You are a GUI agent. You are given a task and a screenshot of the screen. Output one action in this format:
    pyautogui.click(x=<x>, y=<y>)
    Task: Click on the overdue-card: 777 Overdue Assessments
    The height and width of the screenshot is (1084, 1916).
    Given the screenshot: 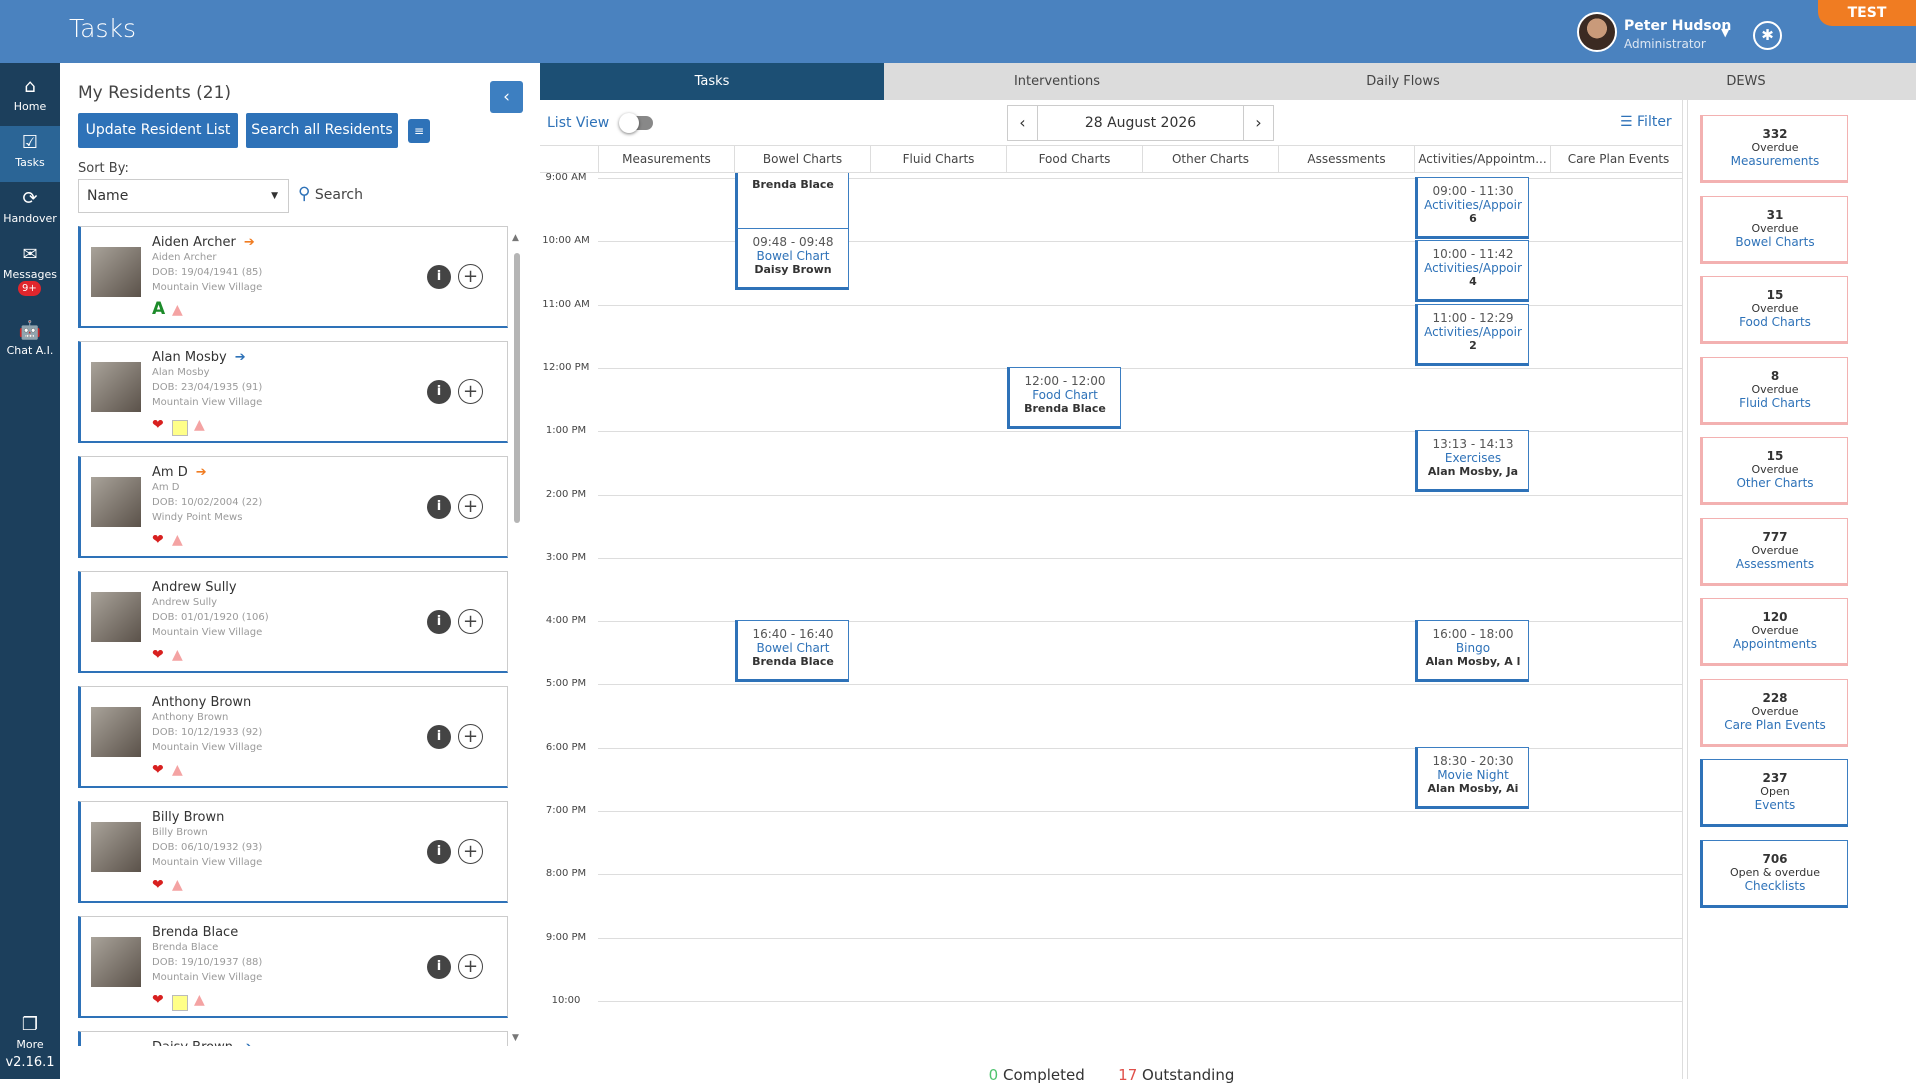 What is the action you would take?
    pyautogui.click(x=1774, y=551)
    